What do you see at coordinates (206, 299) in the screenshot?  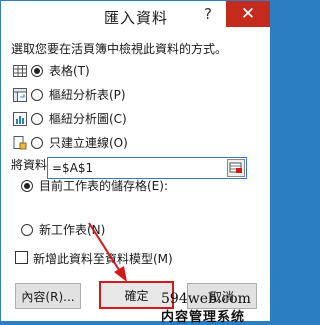 I see `watermark-url: 594web.com` at bounding box center [206, 299].